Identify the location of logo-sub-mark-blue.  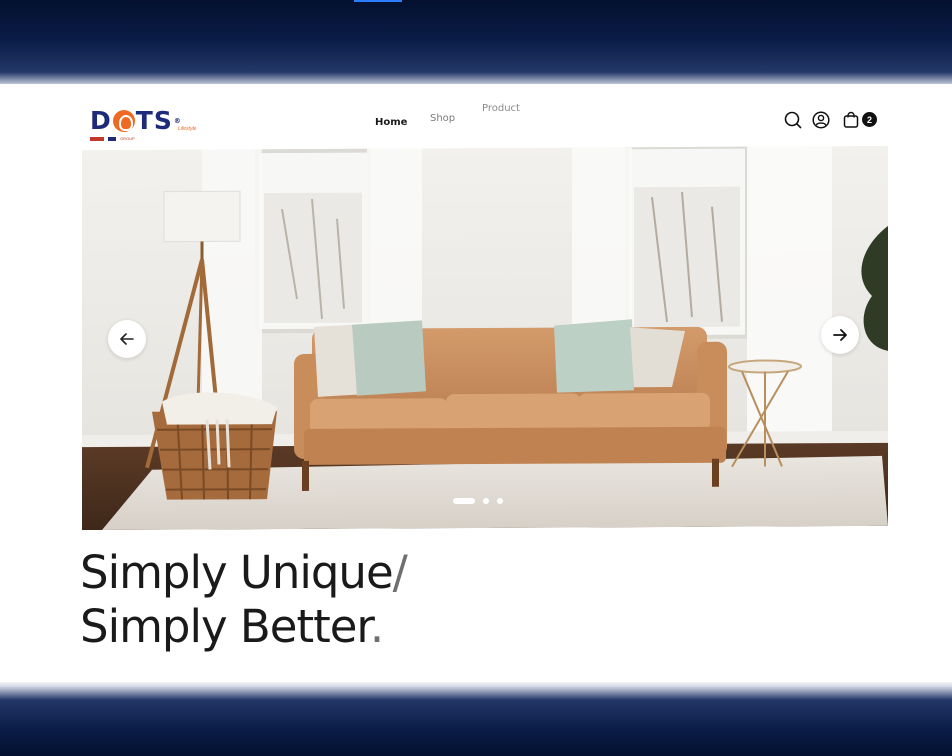
(112, 138).